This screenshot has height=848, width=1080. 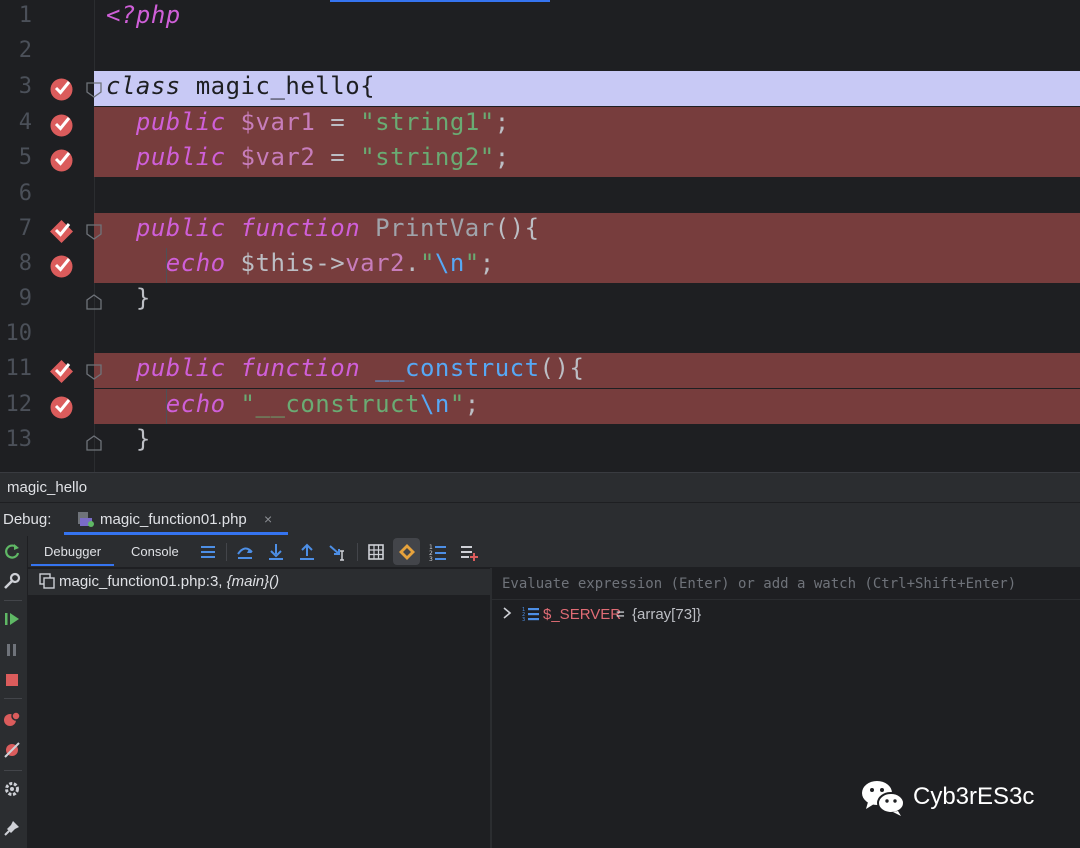 I want to click on line-number: 10, so click(x=16, y=333).